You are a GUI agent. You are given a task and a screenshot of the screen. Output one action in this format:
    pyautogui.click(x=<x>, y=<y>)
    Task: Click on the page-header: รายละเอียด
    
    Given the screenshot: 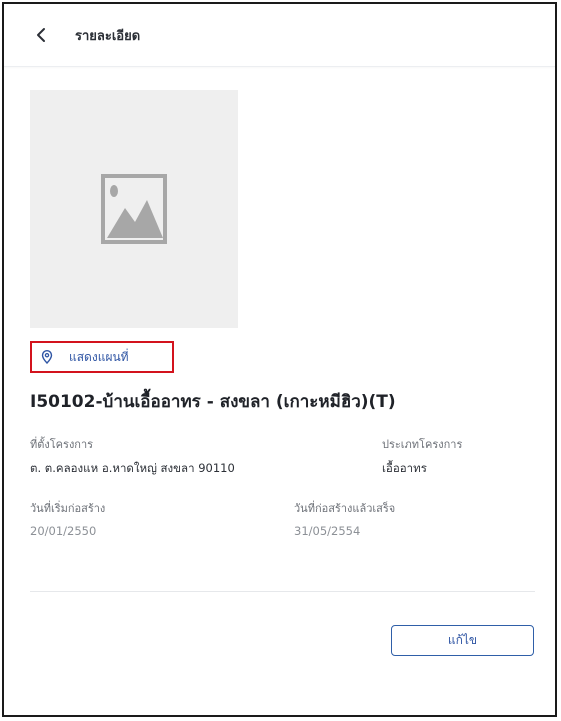 What is the action you would take?
    pyautogui.click(x=279, y=35)
    